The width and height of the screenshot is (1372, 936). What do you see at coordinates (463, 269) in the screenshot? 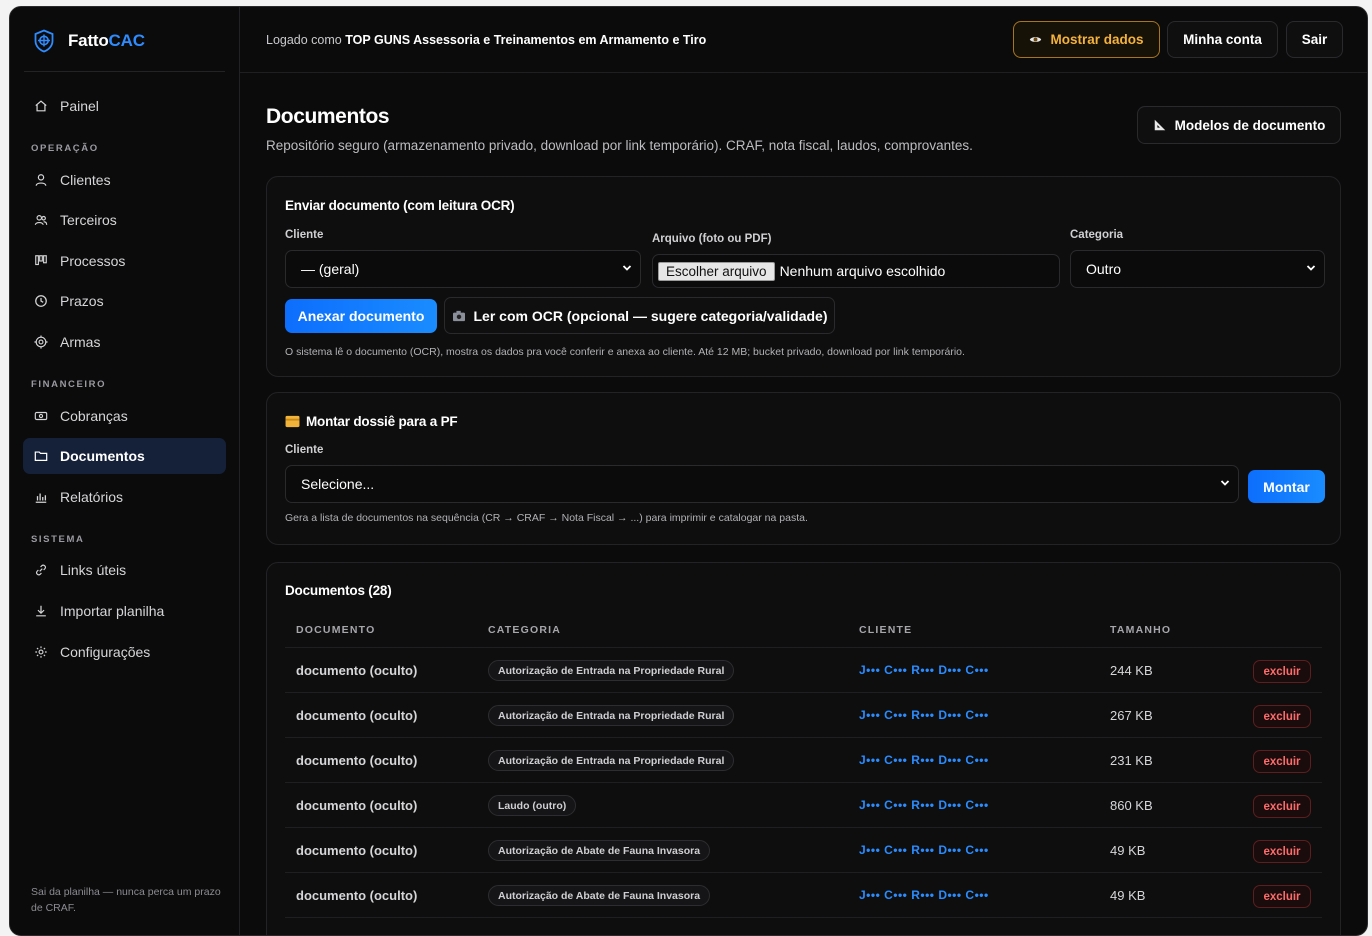
I see `client-select: — (geral)` at bounding box center [463, 269].